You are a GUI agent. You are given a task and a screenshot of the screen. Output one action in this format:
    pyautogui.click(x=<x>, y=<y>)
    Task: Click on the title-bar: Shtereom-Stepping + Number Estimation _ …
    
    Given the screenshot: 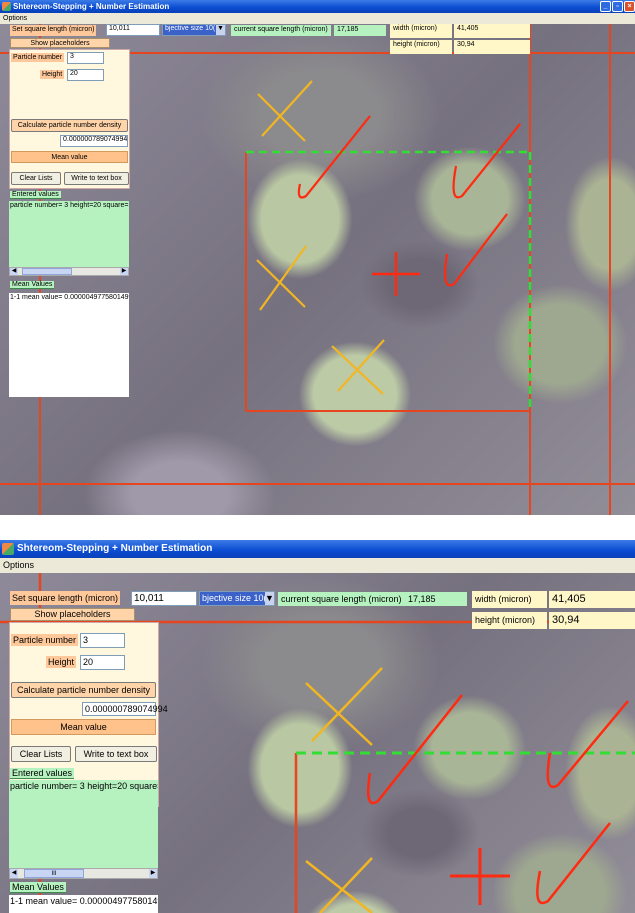 What is the action you would take?
    pyautogui.click(x=317, y=6)
    